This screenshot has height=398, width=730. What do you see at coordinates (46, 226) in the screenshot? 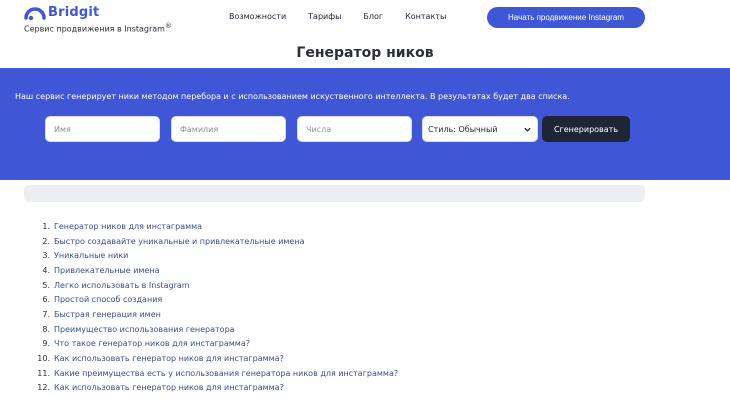
I see `toc-number: 1.` at bounding box center [46, 226].